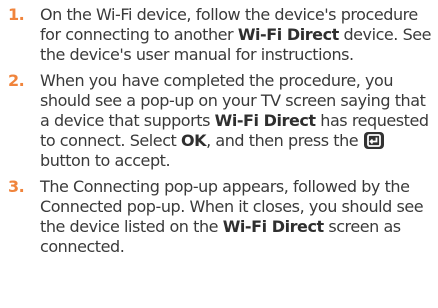  What do you see at coordinates (194, 140) in the screenshot?
I see `ok-term: OK` at bounding box center [194, 140].